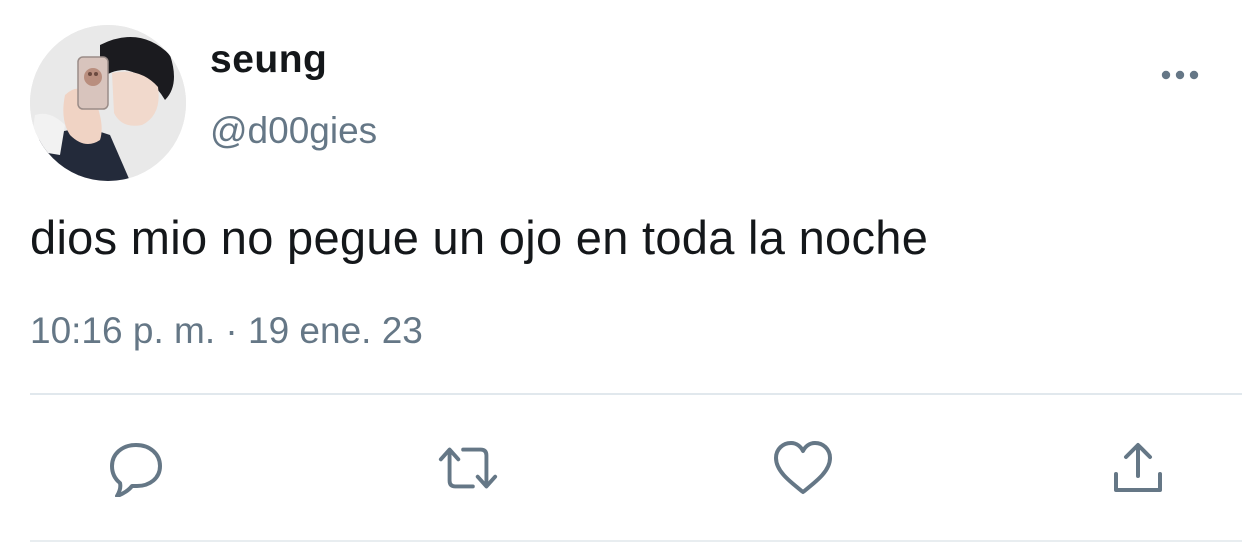 The image size is (1242, 558). Describe the element at coordinates (226, 331) in the screenshot. I see `tweet-timestamp: 10:16 p. m. · 19 ene. 23` at that location.